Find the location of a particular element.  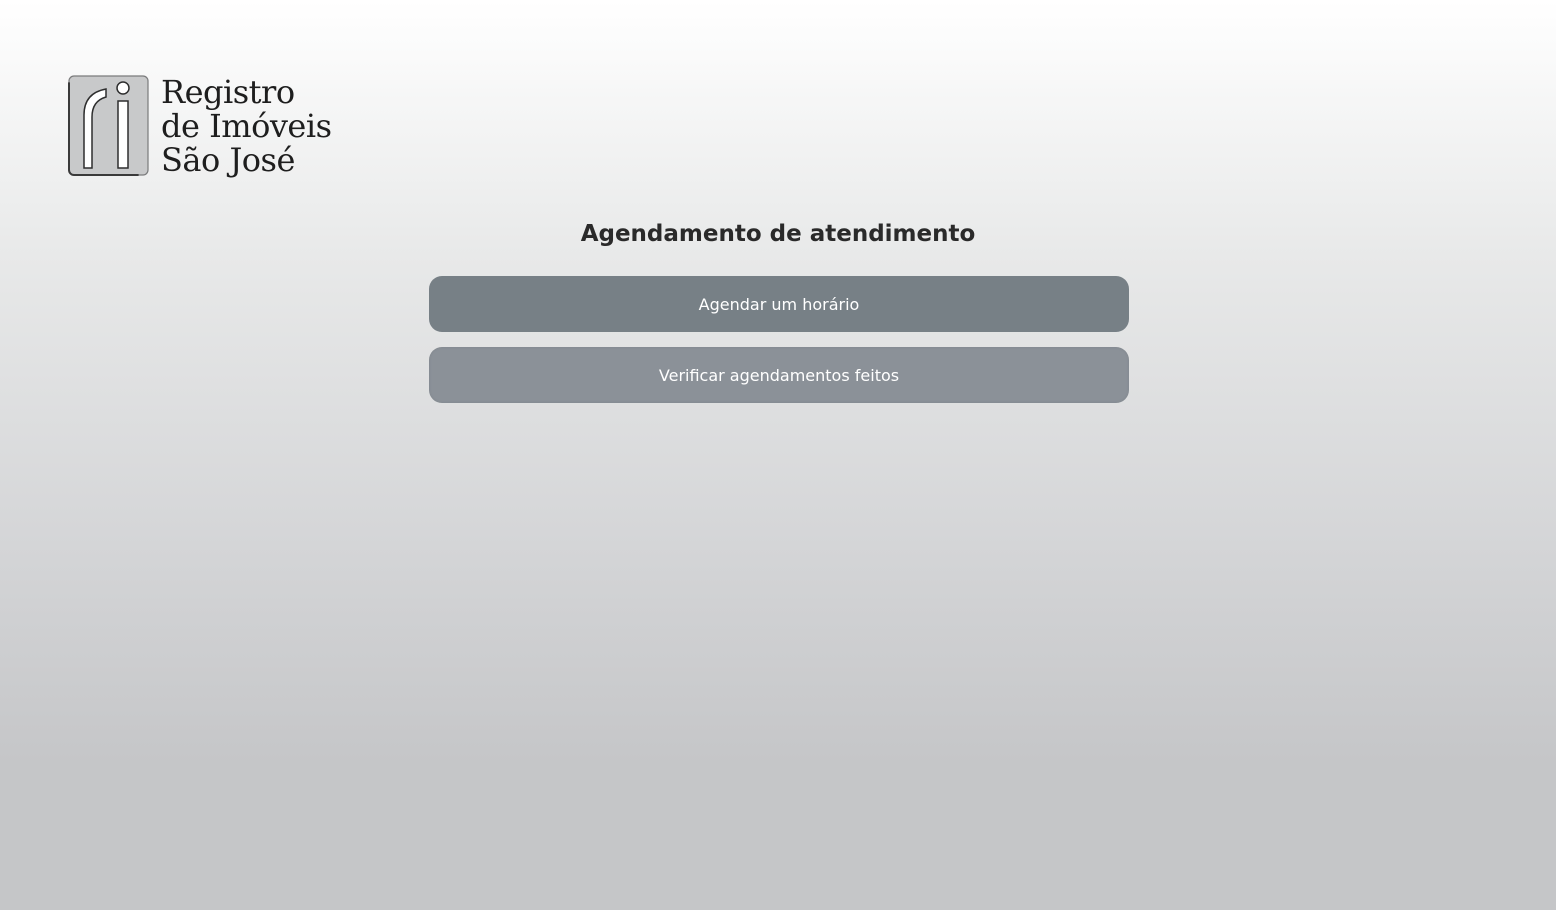

page-title: Agendamento de atendimento is located at coordinates (778, 234).